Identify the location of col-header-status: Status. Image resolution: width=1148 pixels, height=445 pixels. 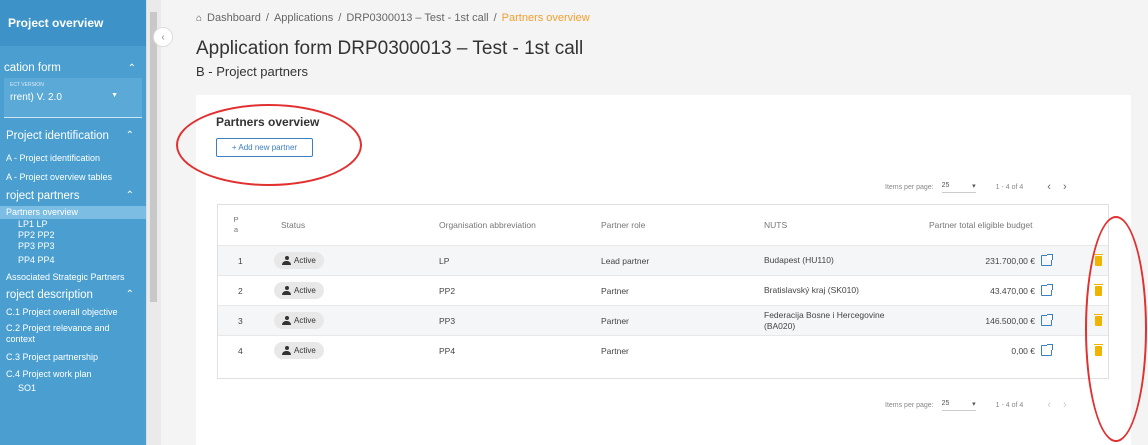
(293, 225).